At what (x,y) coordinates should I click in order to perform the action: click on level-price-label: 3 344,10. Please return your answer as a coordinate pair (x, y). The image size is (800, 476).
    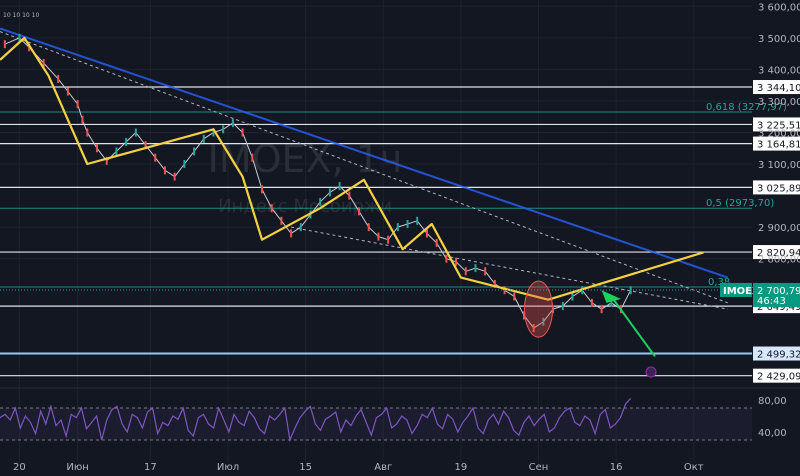
    Looking at the image, I should click on (778, 88).